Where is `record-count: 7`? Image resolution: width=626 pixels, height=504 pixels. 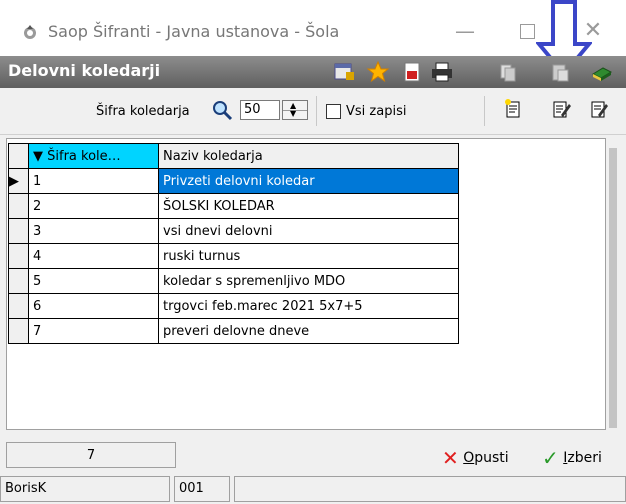
record-count: 7 is located at coordinates (91, 455).